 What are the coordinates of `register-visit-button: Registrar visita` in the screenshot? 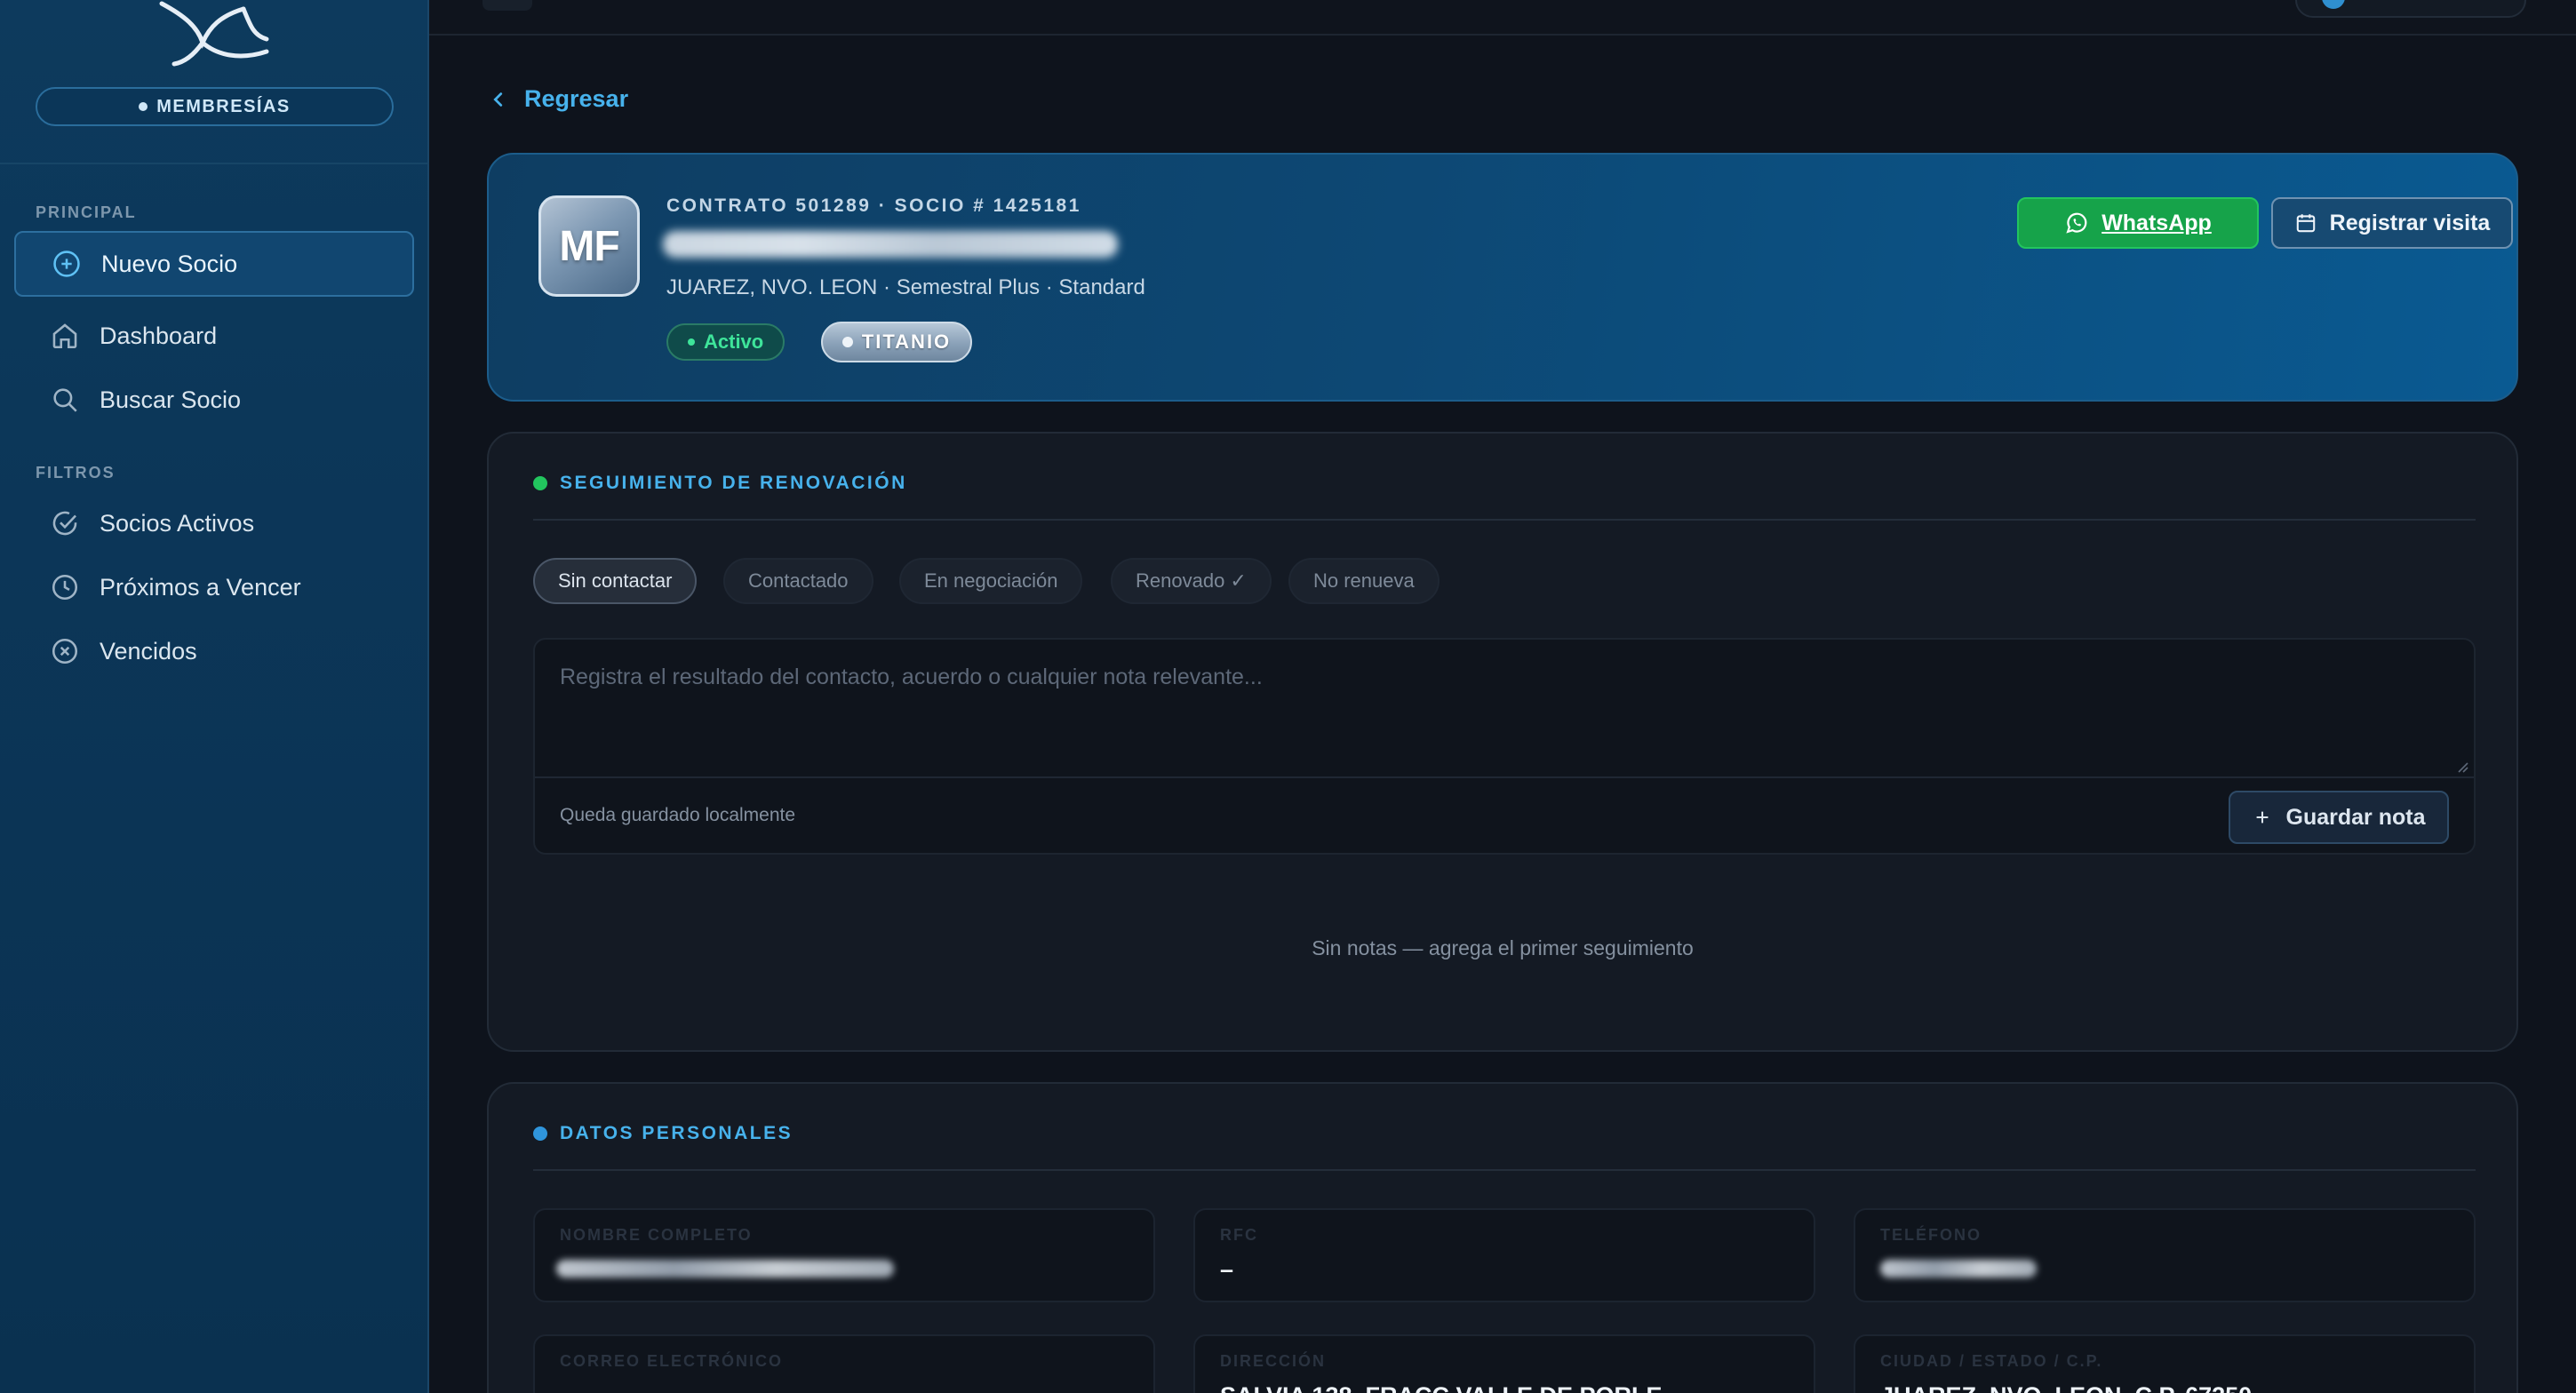 It's located at (2392, 223).